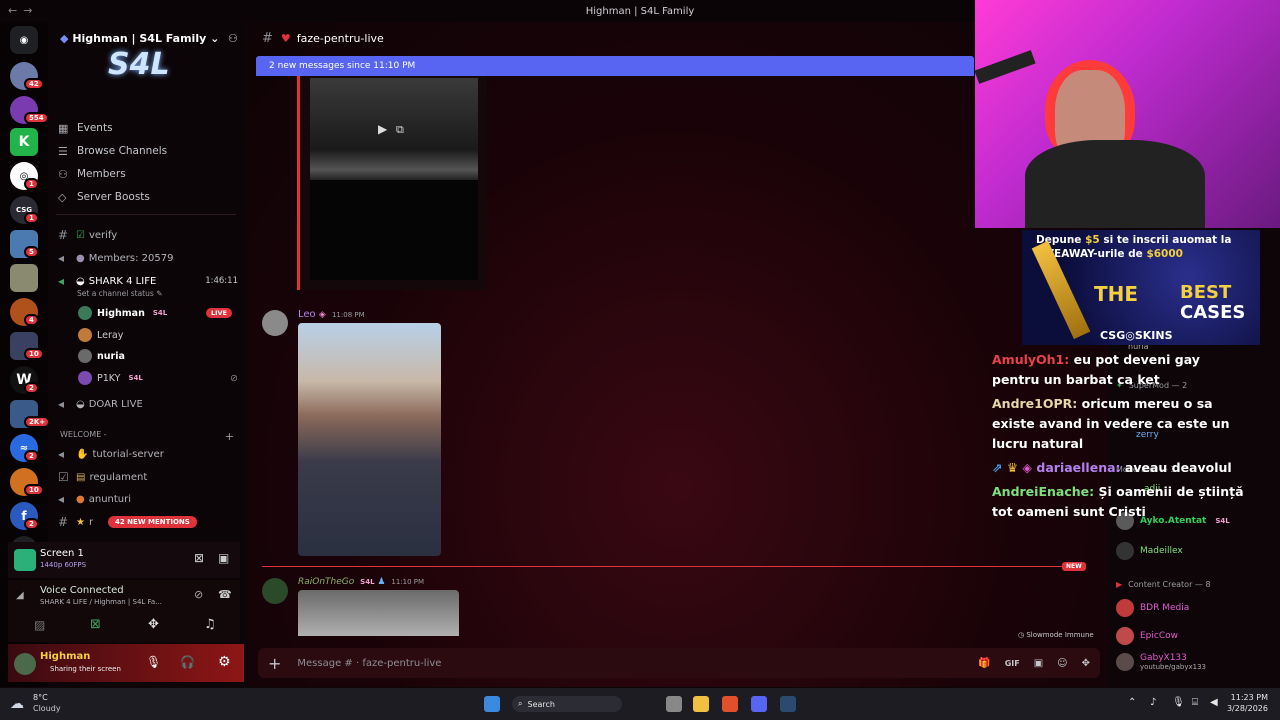  What do you see at coordinates (1115, 184) in the screenshot?
I see `streamer-body` at bounding box center [1115, 184].